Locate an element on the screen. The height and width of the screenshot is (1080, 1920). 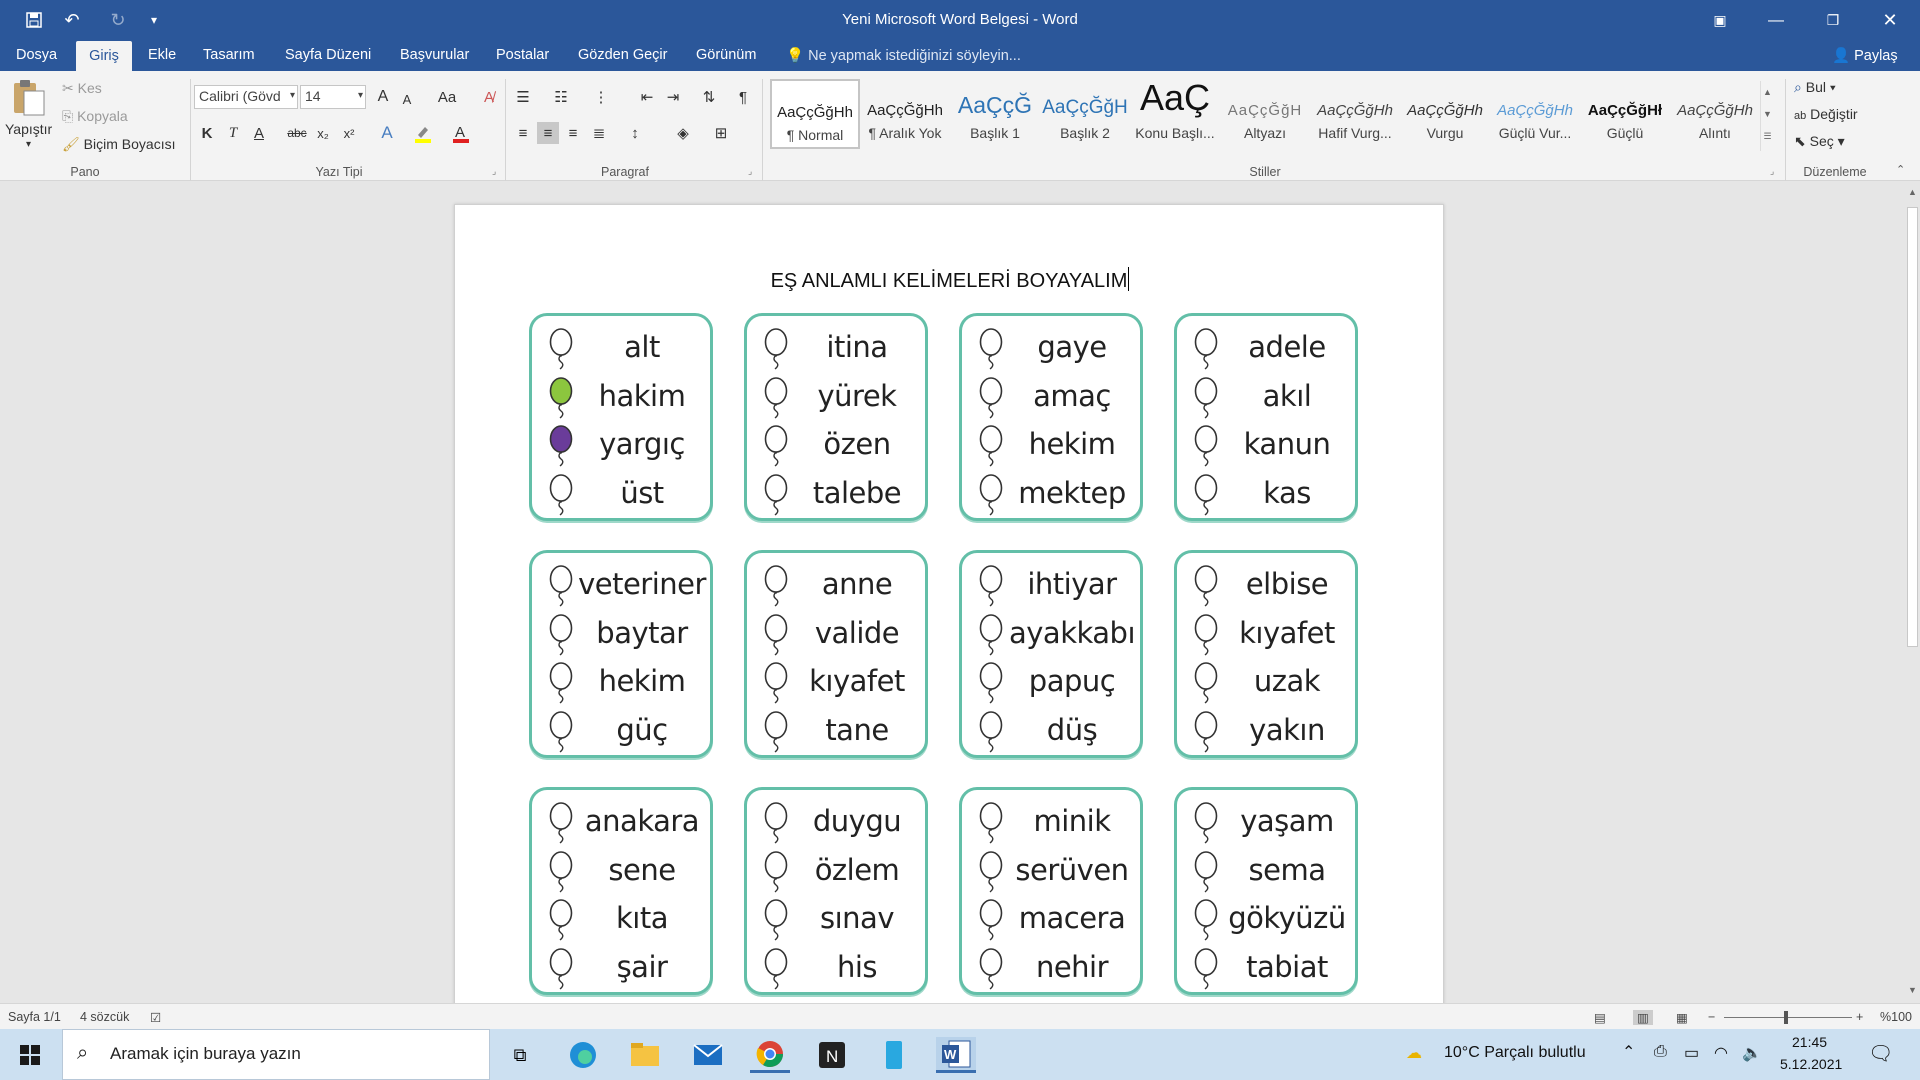
font-size-combo: 14 ▾ is located at coordinates (333, 97).